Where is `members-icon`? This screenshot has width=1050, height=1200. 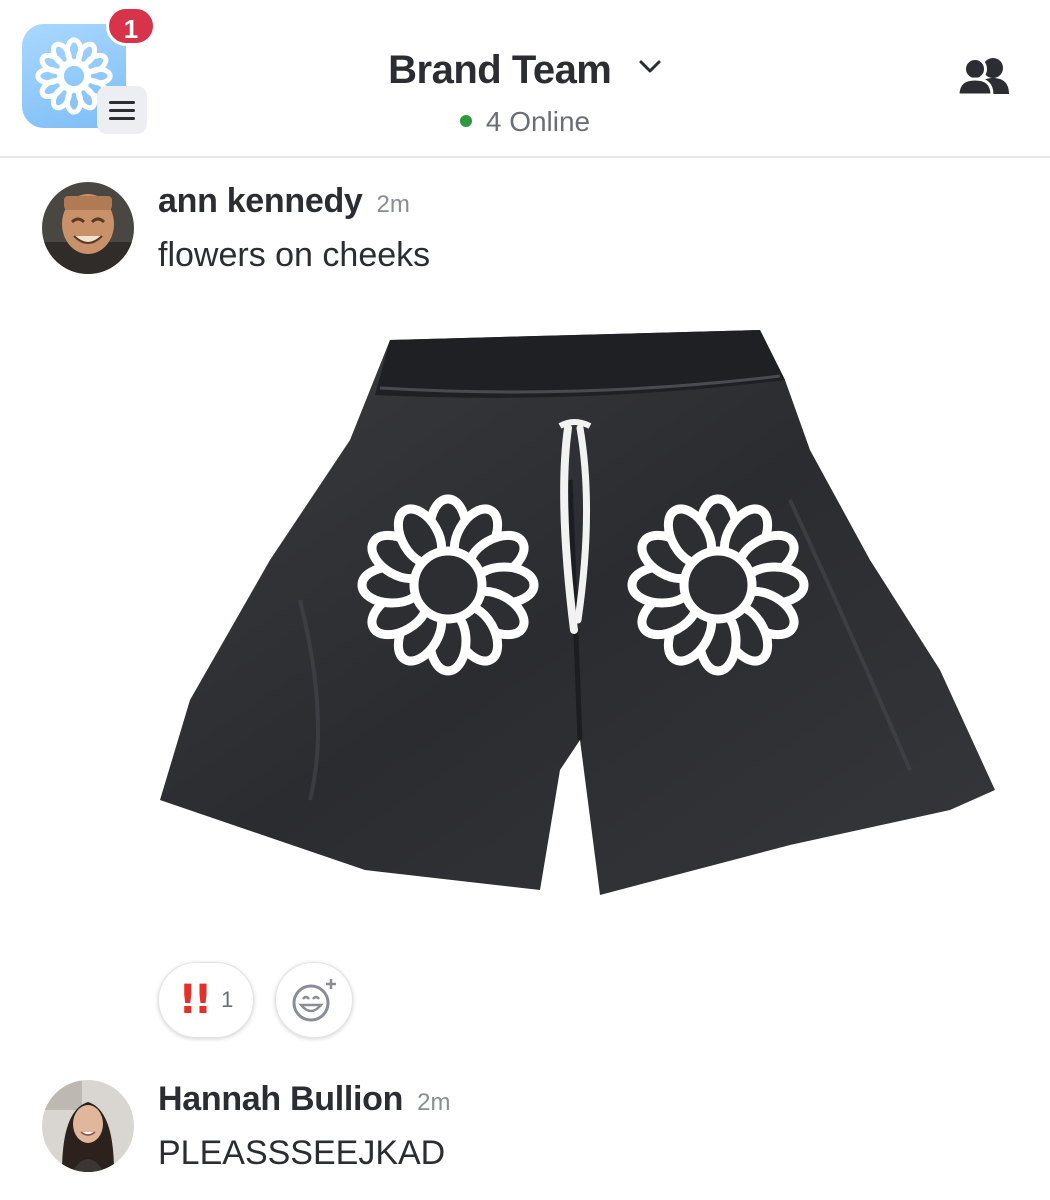 members-icon is located at coordinates (985, 76).